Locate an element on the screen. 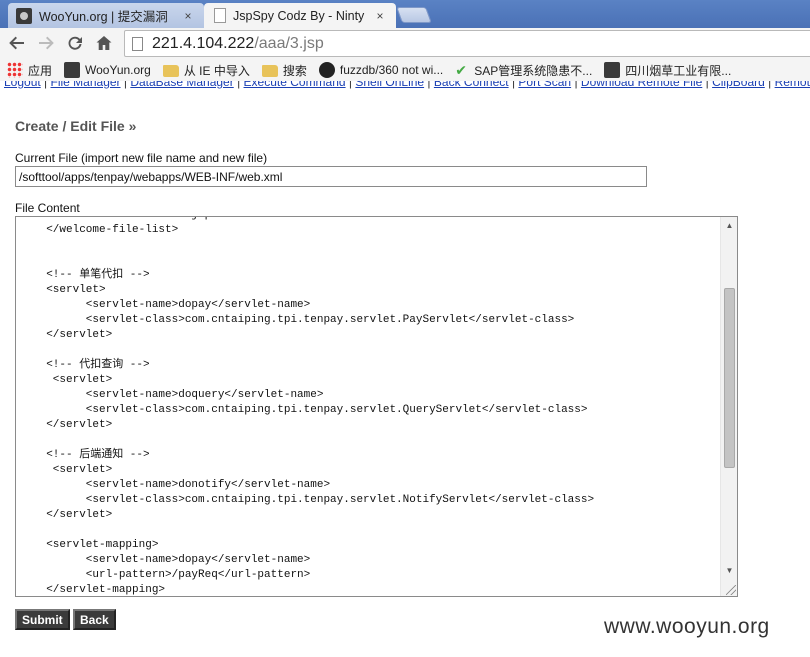 The width and height of the screenshot is (810, 657). bookmark-apps: 应用 is located at coordinates (29, 70).